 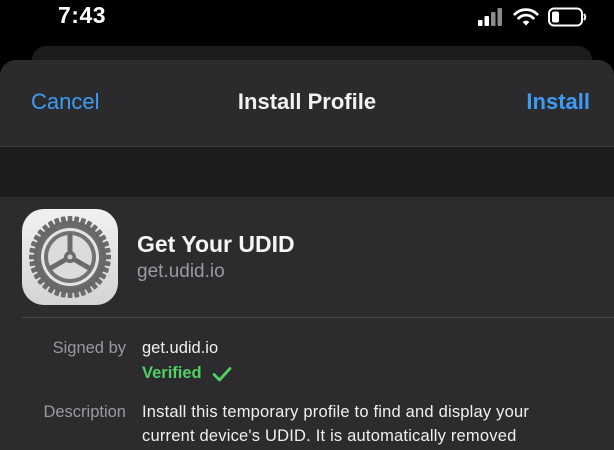 I want to click on battery-icon, so click(x=567, y=17).